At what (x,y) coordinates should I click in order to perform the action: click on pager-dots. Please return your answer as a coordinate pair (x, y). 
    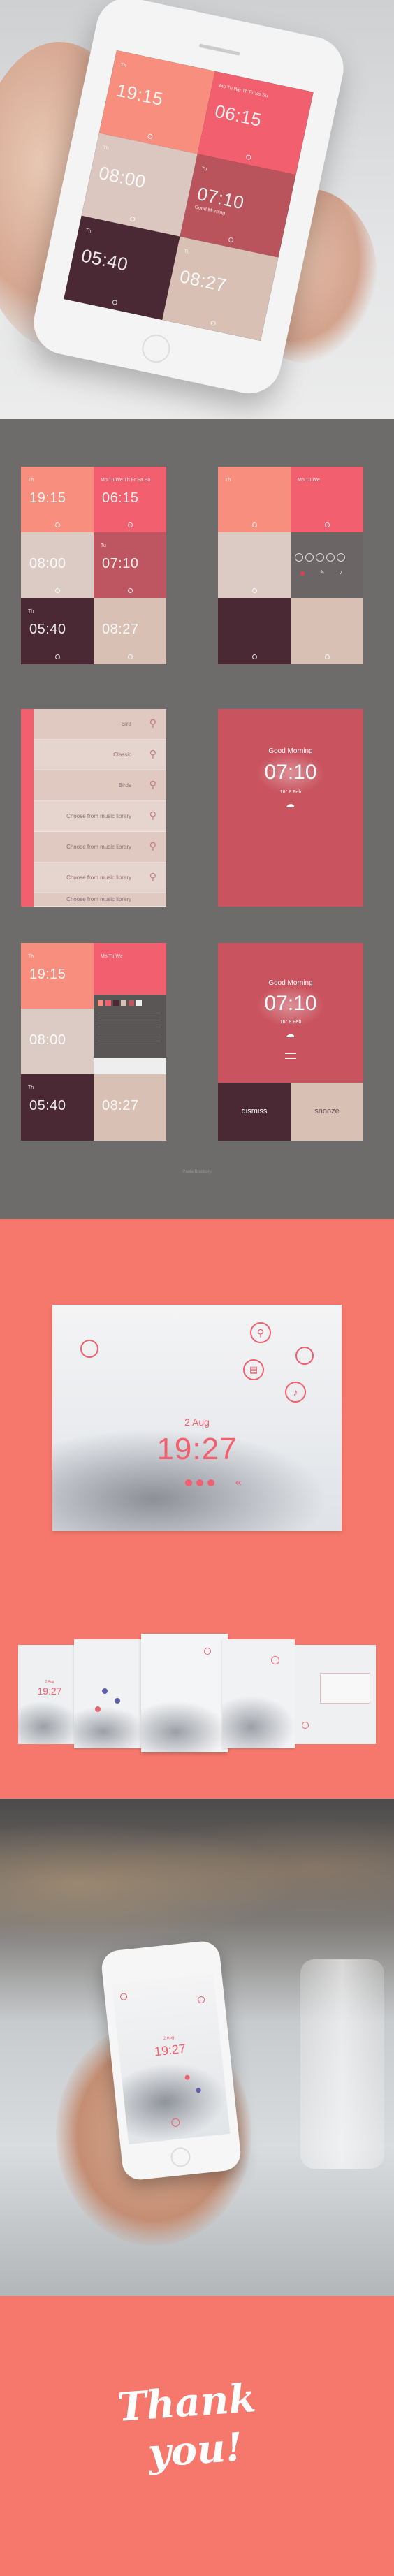
    Looking at the image, I should click on (199, 1482).